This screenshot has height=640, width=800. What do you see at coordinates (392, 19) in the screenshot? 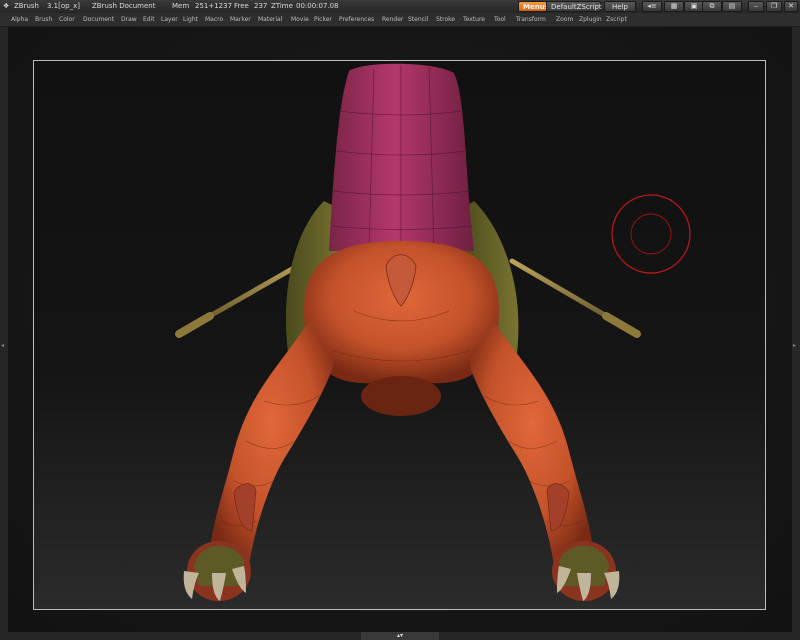
I see `menu-render: Render` at bounding box center [392, 19].